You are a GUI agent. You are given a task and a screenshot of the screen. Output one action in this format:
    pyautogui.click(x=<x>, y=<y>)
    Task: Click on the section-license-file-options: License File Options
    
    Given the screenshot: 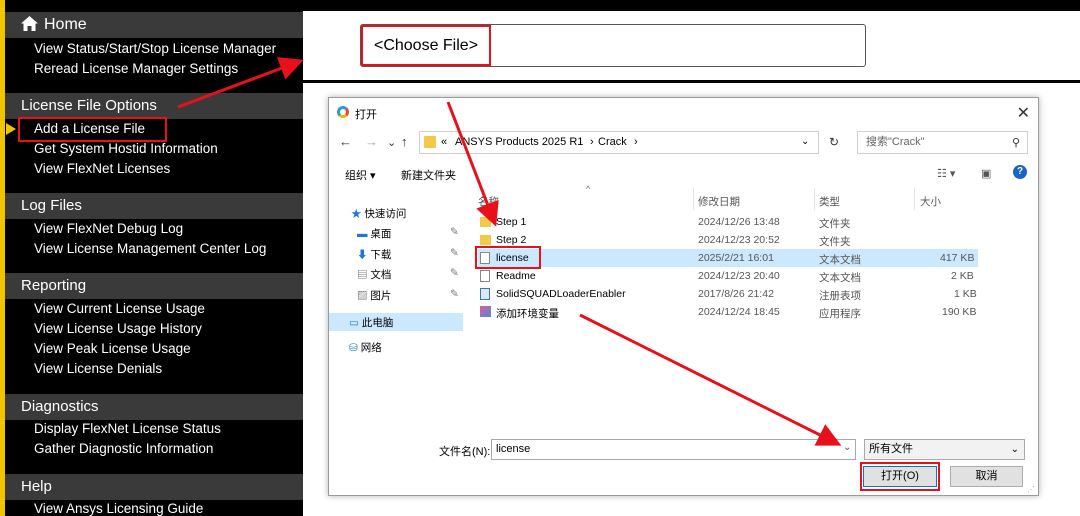 What is the action you would take?
    pyautogui.click(x=154, y=106)
    